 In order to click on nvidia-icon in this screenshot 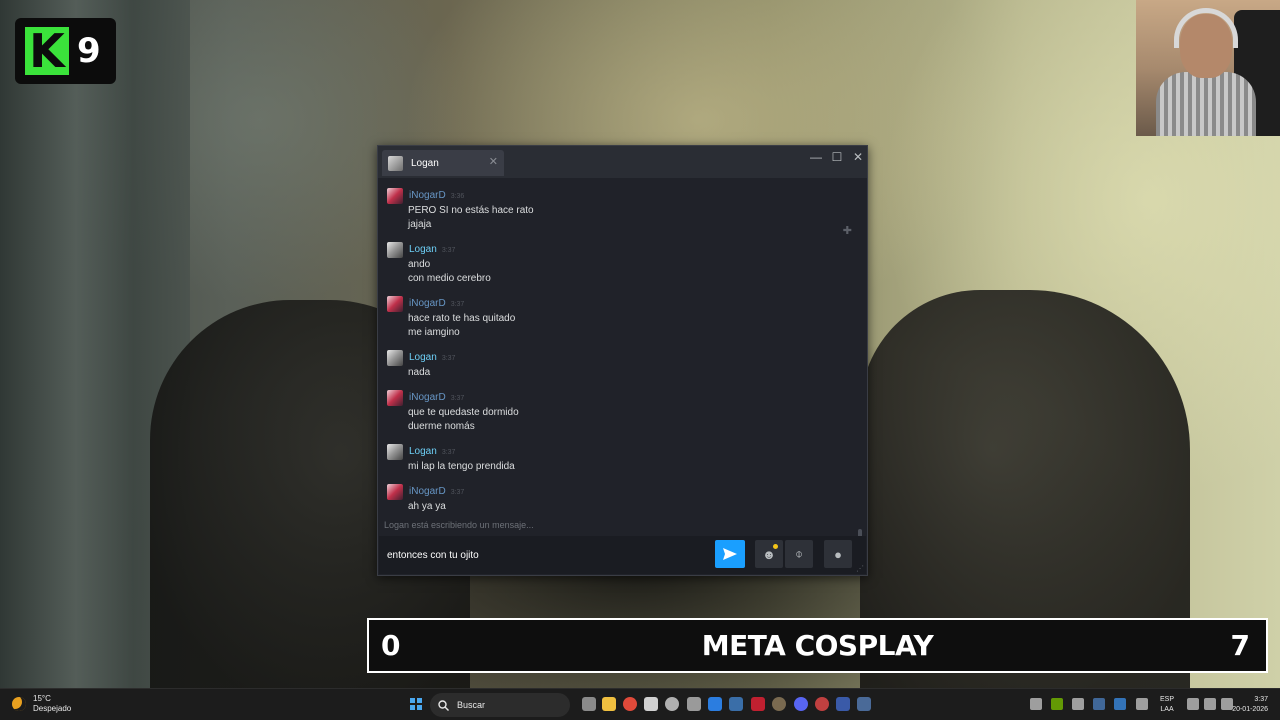, I will do `click(1057, 704)`.